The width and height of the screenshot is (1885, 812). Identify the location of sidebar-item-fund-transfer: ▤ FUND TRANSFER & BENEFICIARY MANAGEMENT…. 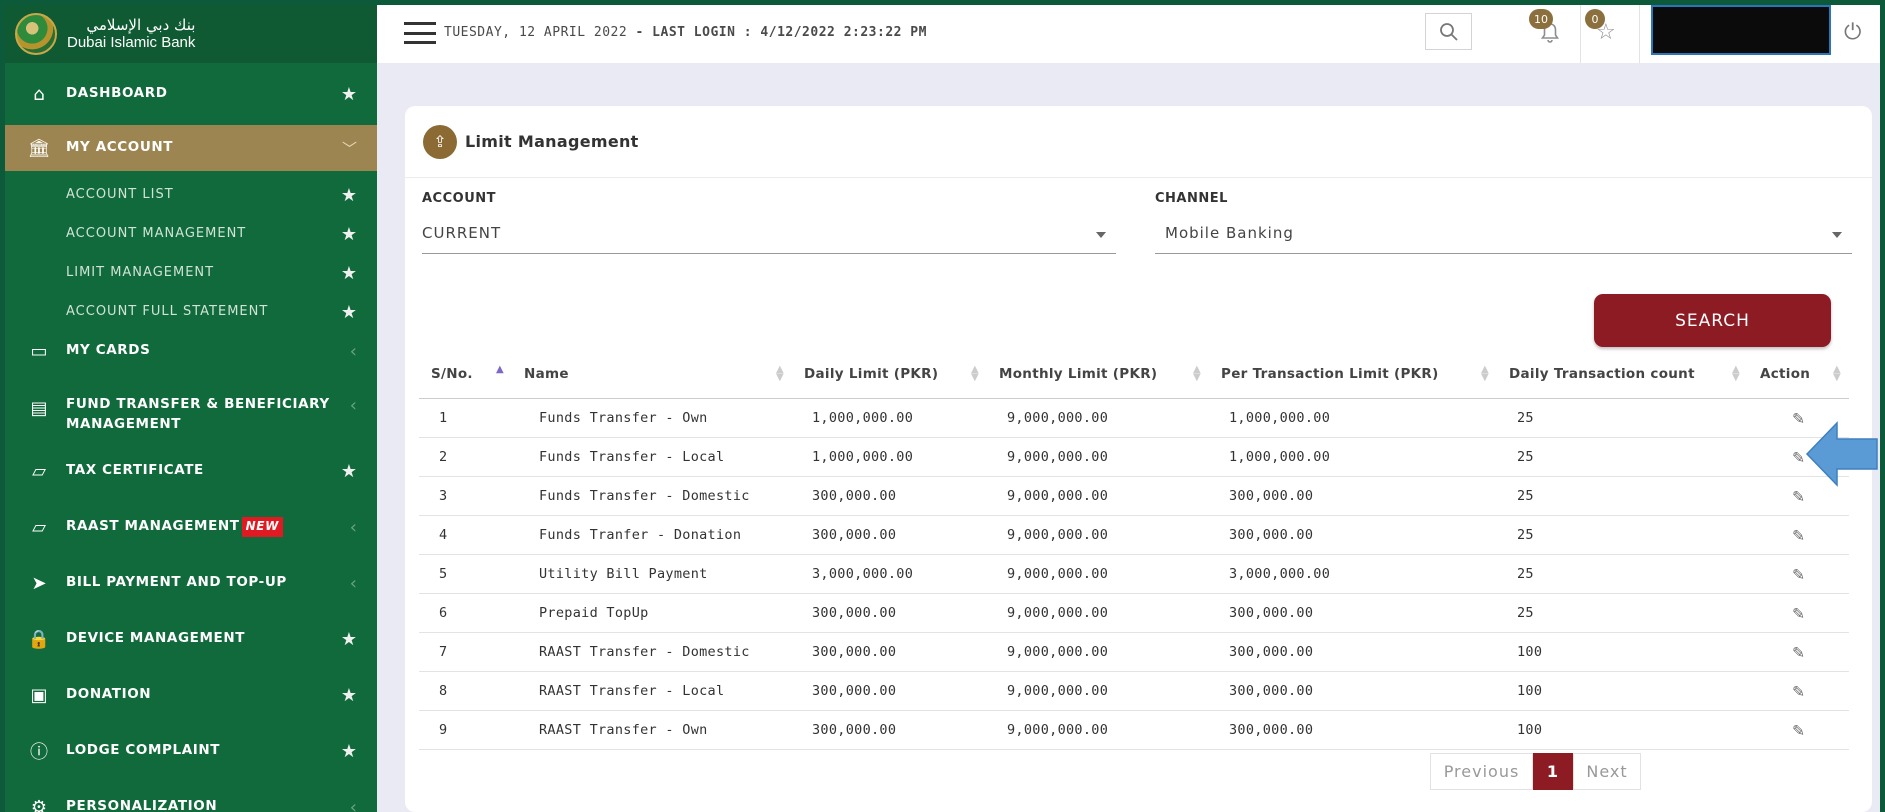
(191, 413).